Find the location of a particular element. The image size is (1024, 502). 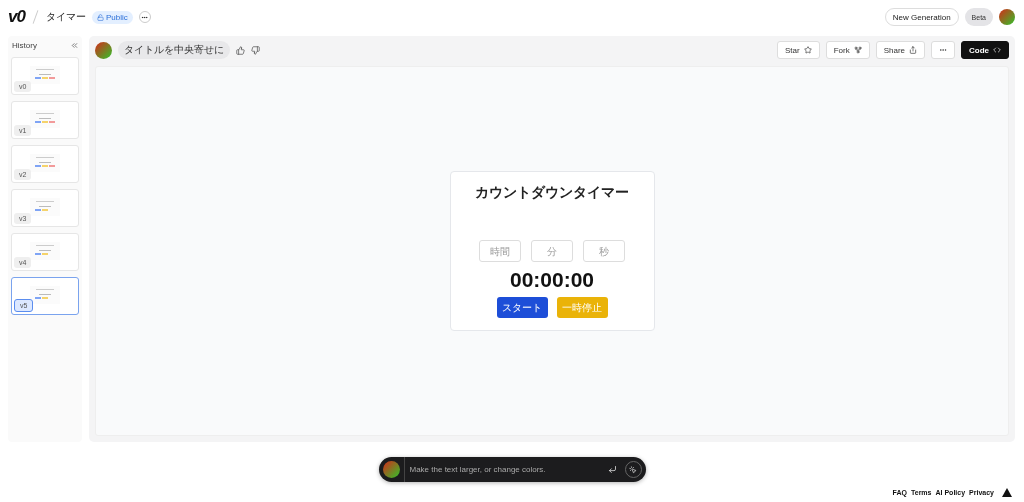

time-input: 時間 is located at coordinates (500, 251).